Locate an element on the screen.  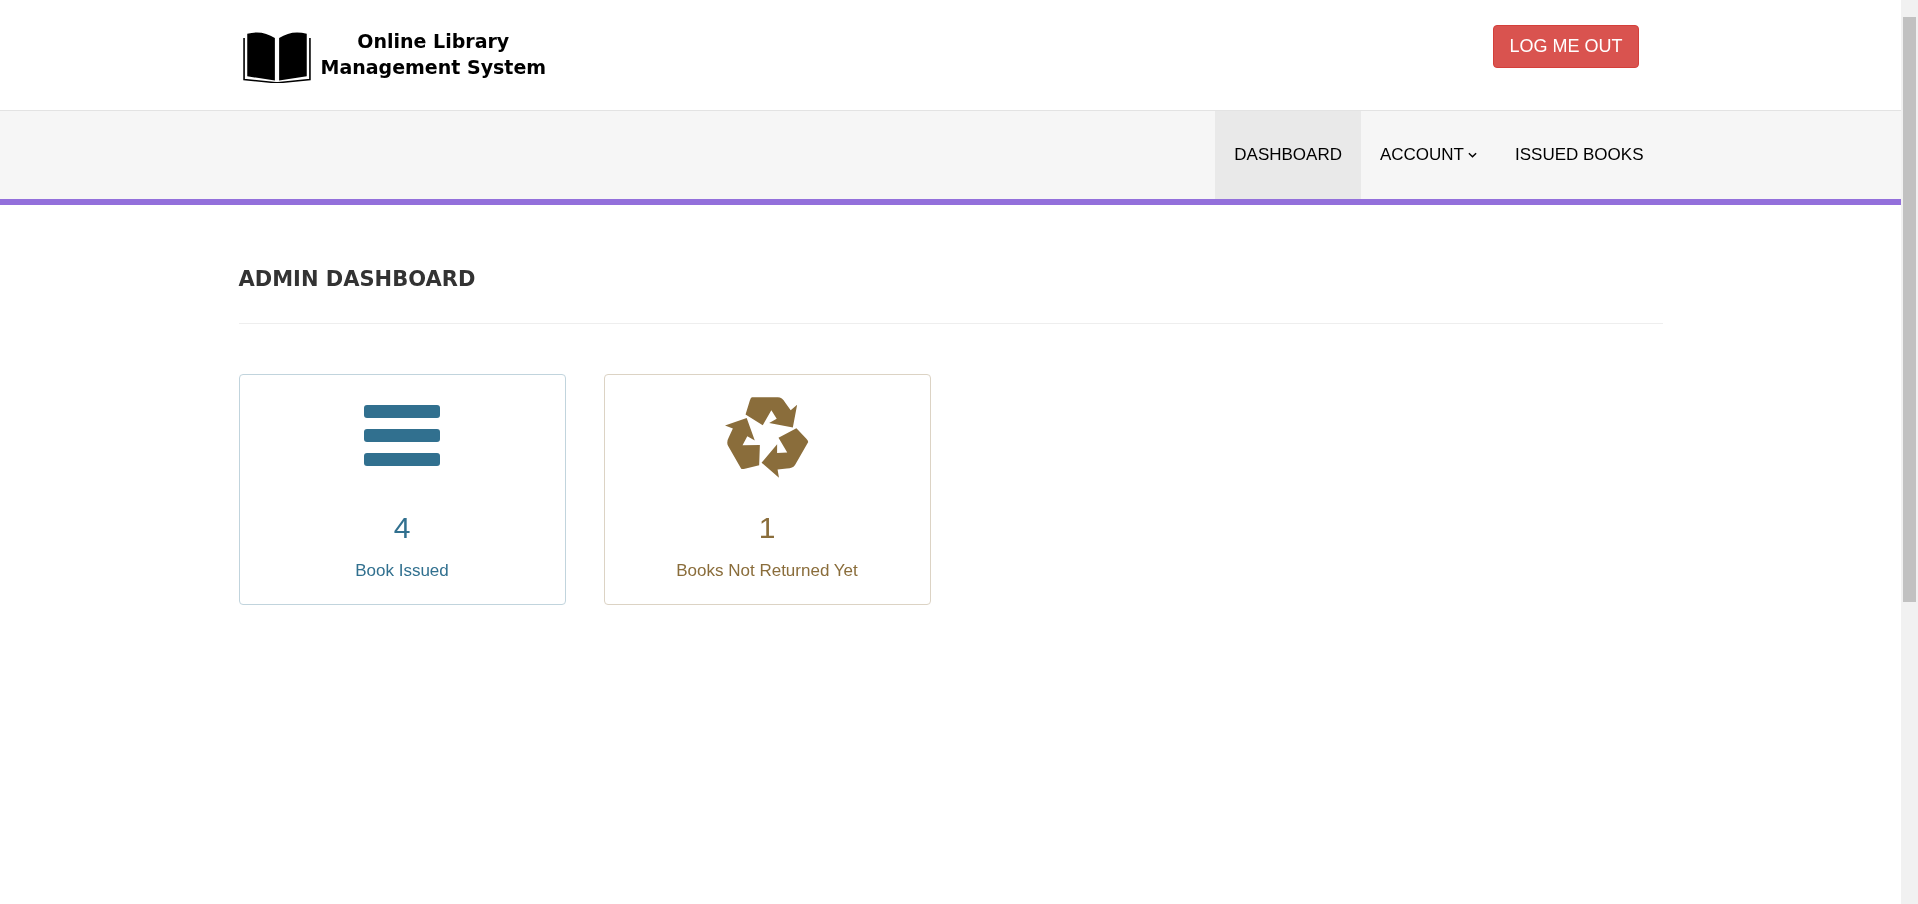
scrollbar-thumb is located at coordinates (1909, 309).